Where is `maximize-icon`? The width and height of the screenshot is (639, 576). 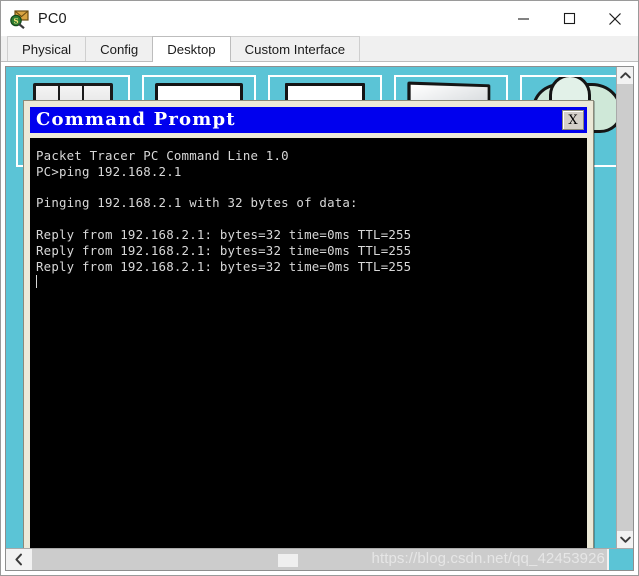 maximize-icon is located at coordinates (569, 18).